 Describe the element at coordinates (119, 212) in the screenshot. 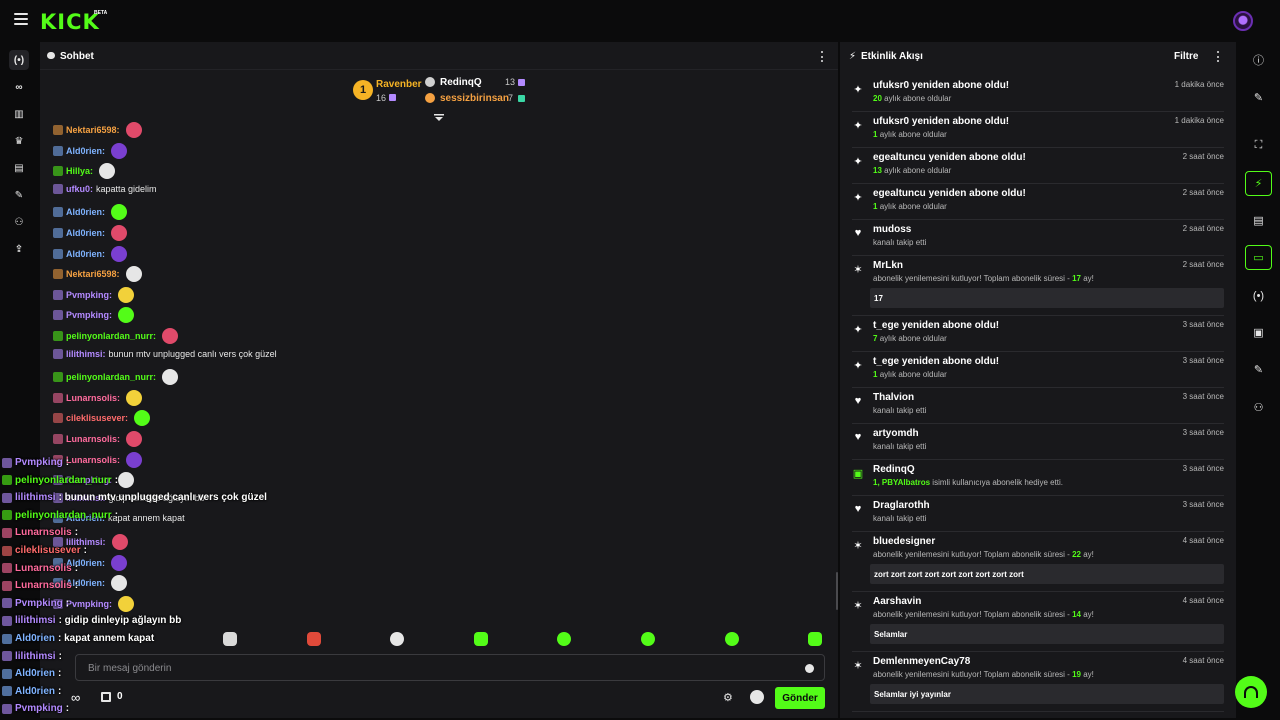

I see `emote` at that location.